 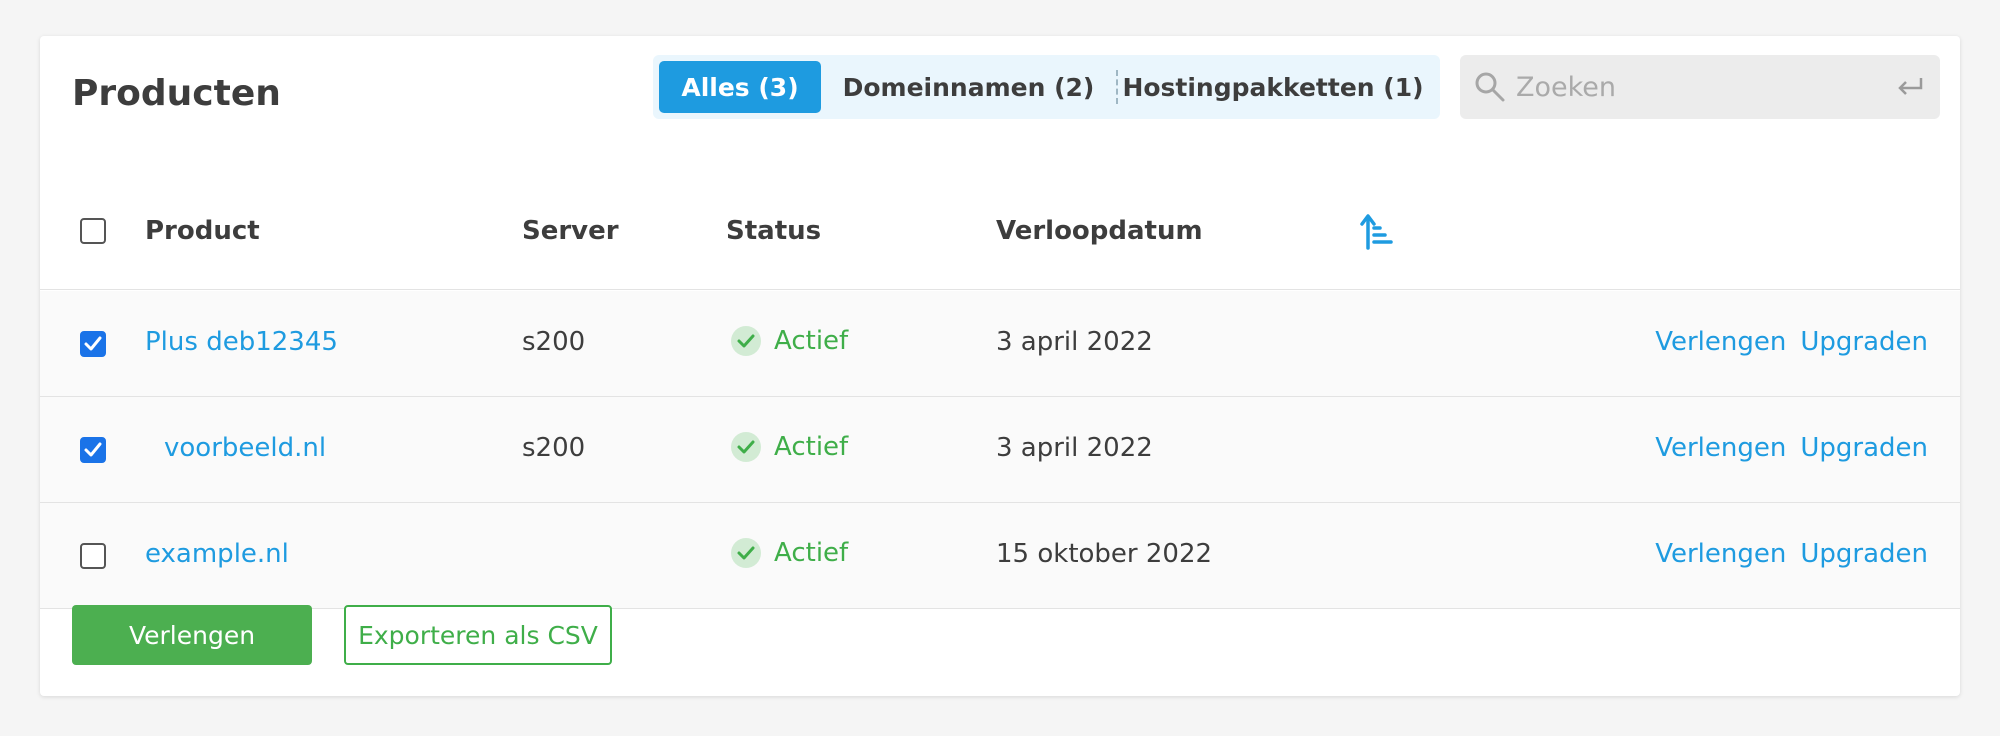 I want to click on tab-all: Alles (3), so click(x=740, y=87).